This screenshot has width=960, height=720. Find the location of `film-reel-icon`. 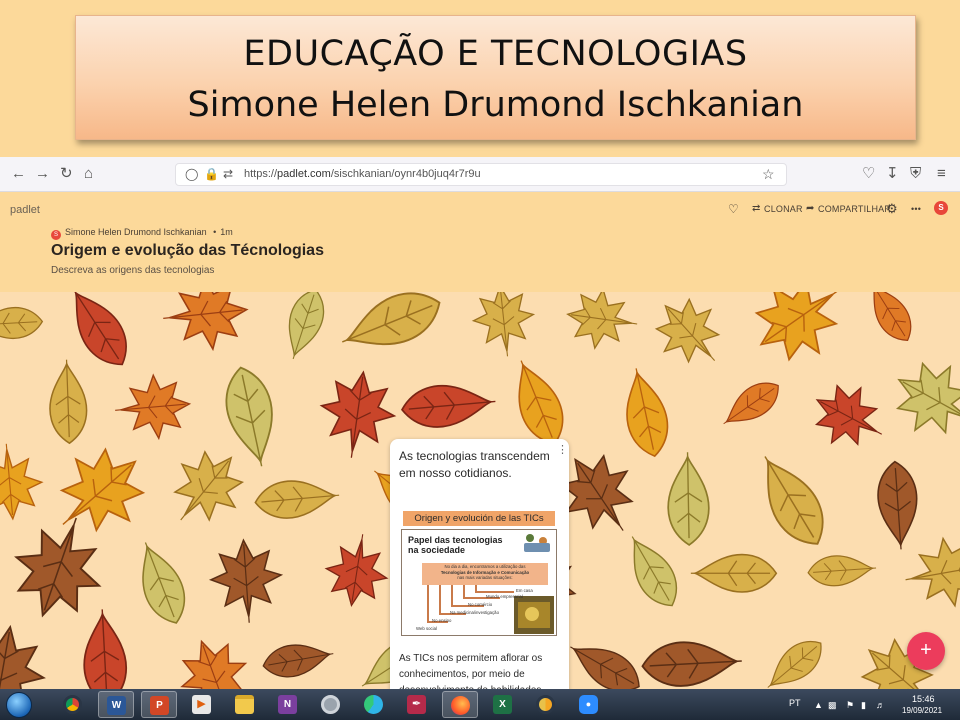

film-reel-icon is located at coordinates (330, 704).